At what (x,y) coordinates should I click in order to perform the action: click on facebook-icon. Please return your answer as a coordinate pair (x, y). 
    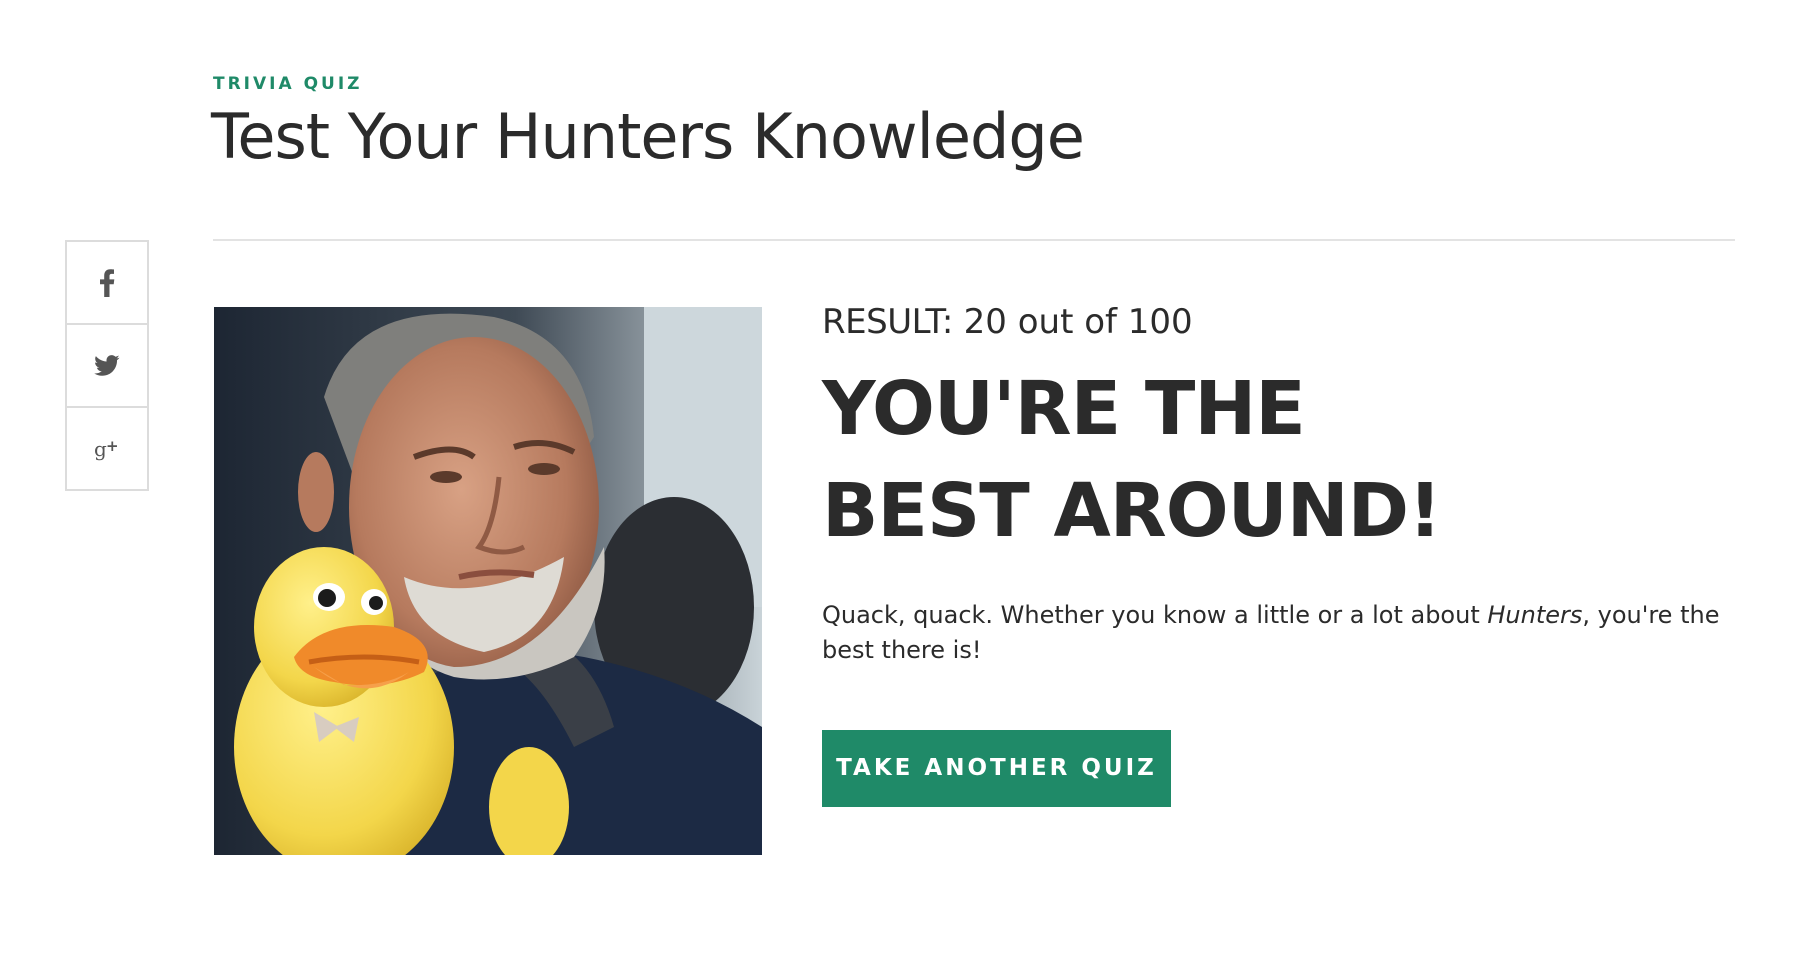
    Looking at the image, I should click on (107, 282).